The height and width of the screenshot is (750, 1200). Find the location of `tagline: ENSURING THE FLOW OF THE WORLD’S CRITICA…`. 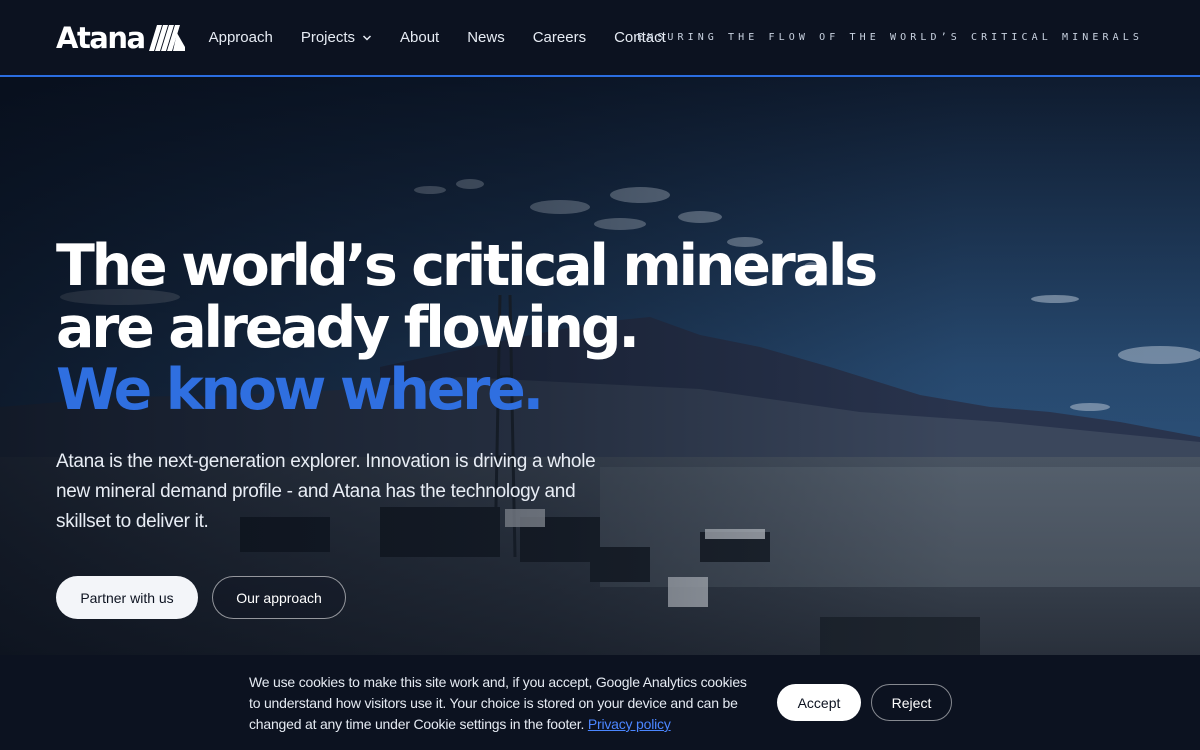

tagline: ENSURING THE FLOW OF THE WORLD’S CRITICA… is located at coordinates (889, 37).